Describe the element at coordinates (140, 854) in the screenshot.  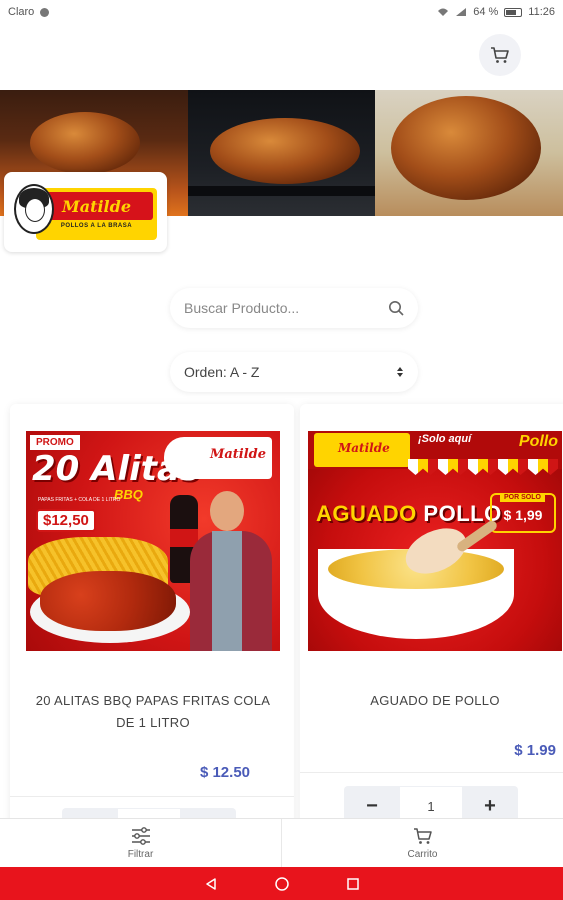
I see `tab-filter-label: Filtrar` at that location.